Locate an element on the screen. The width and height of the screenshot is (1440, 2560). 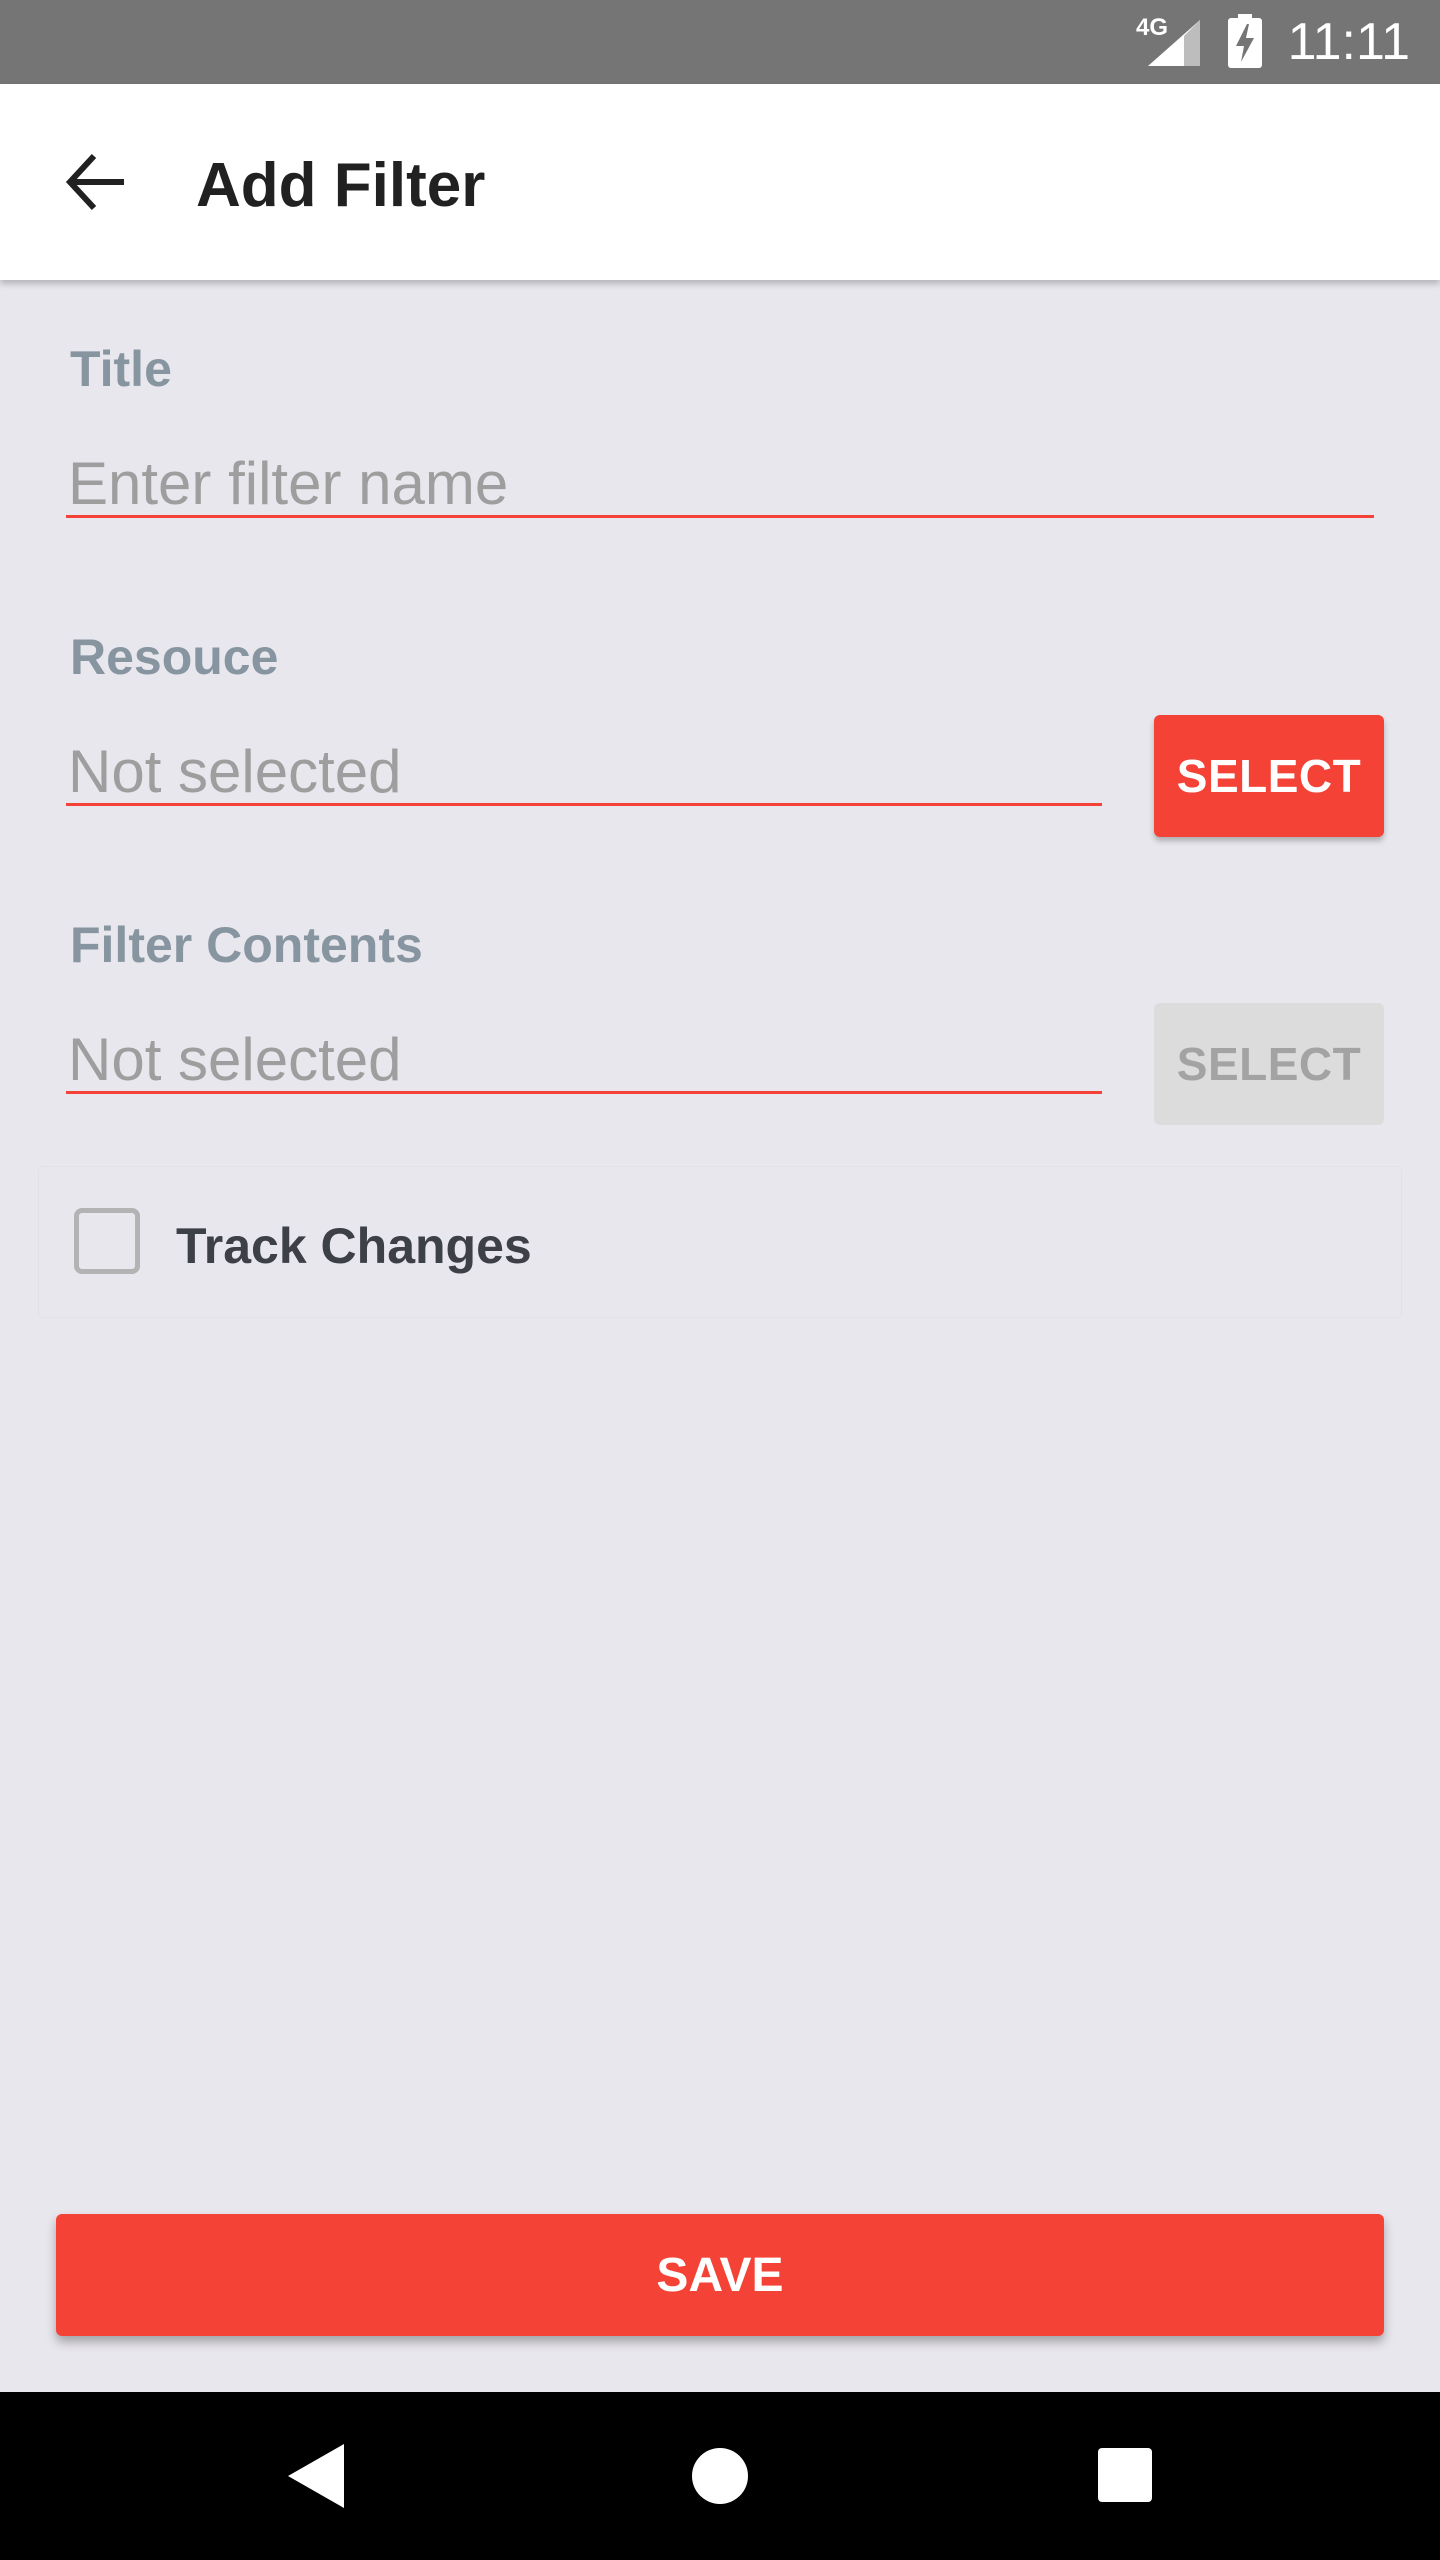
track-changes-checkbox is located at coordinates (107, 1241).